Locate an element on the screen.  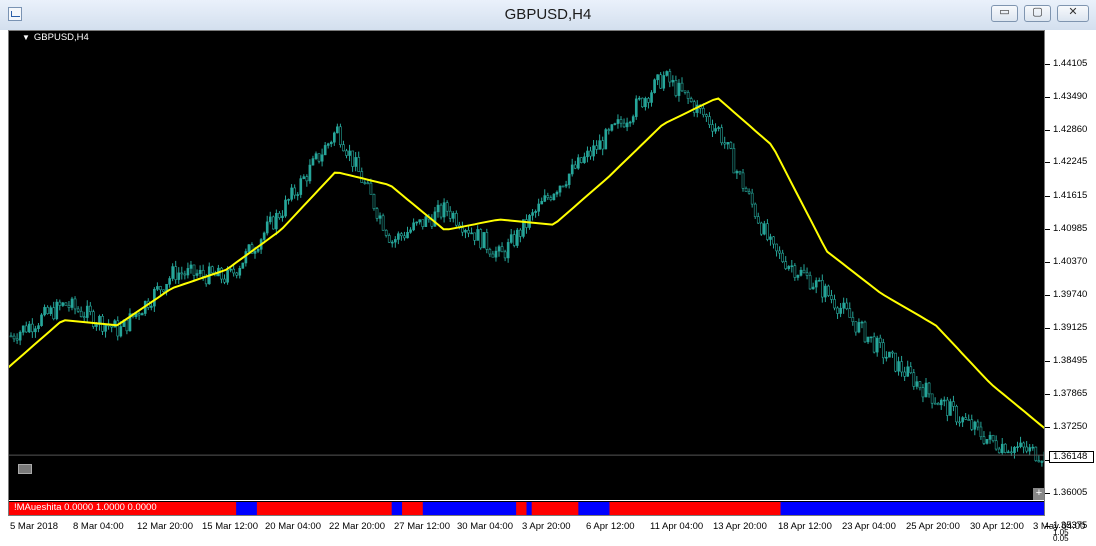
price-tick-label: 1.39125 is located at coordinates (1070, 327).